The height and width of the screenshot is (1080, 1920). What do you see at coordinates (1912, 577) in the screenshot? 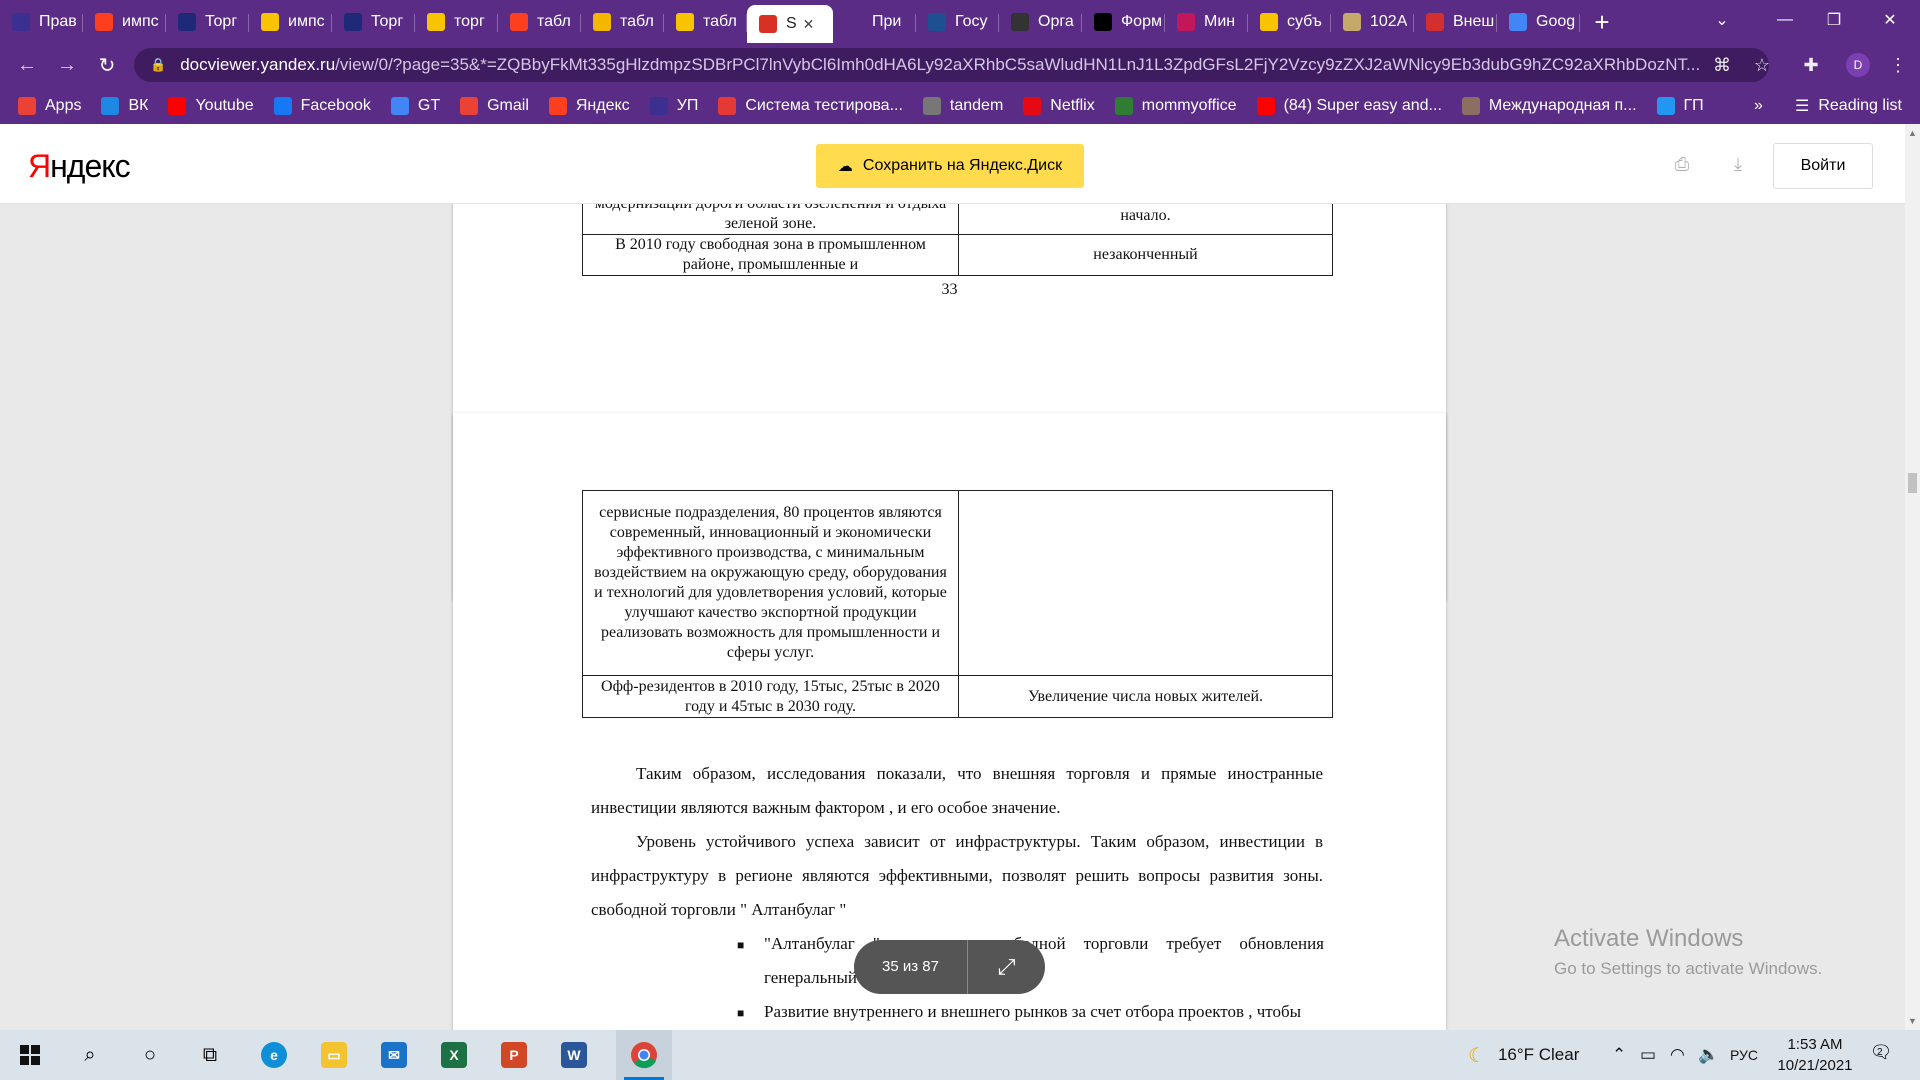
I see `vertical-scrollbar: ▲ ▼` at bounding box center [1912, 577].